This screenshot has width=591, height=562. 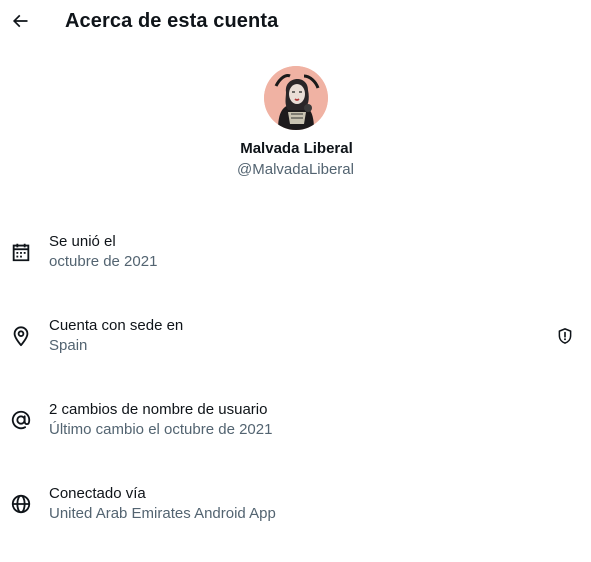 I want to click on arrow-left-icon, so click(x=20, y=21).